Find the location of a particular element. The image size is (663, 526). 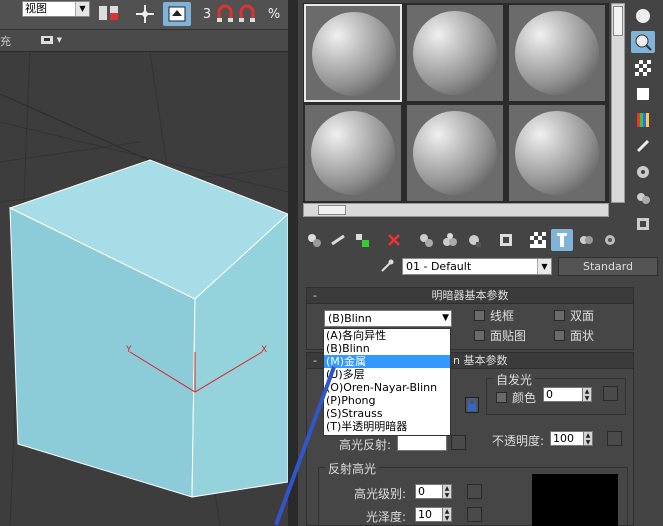

viewport-layout-dropdown: ▼ is located at coordinates (51, 40).